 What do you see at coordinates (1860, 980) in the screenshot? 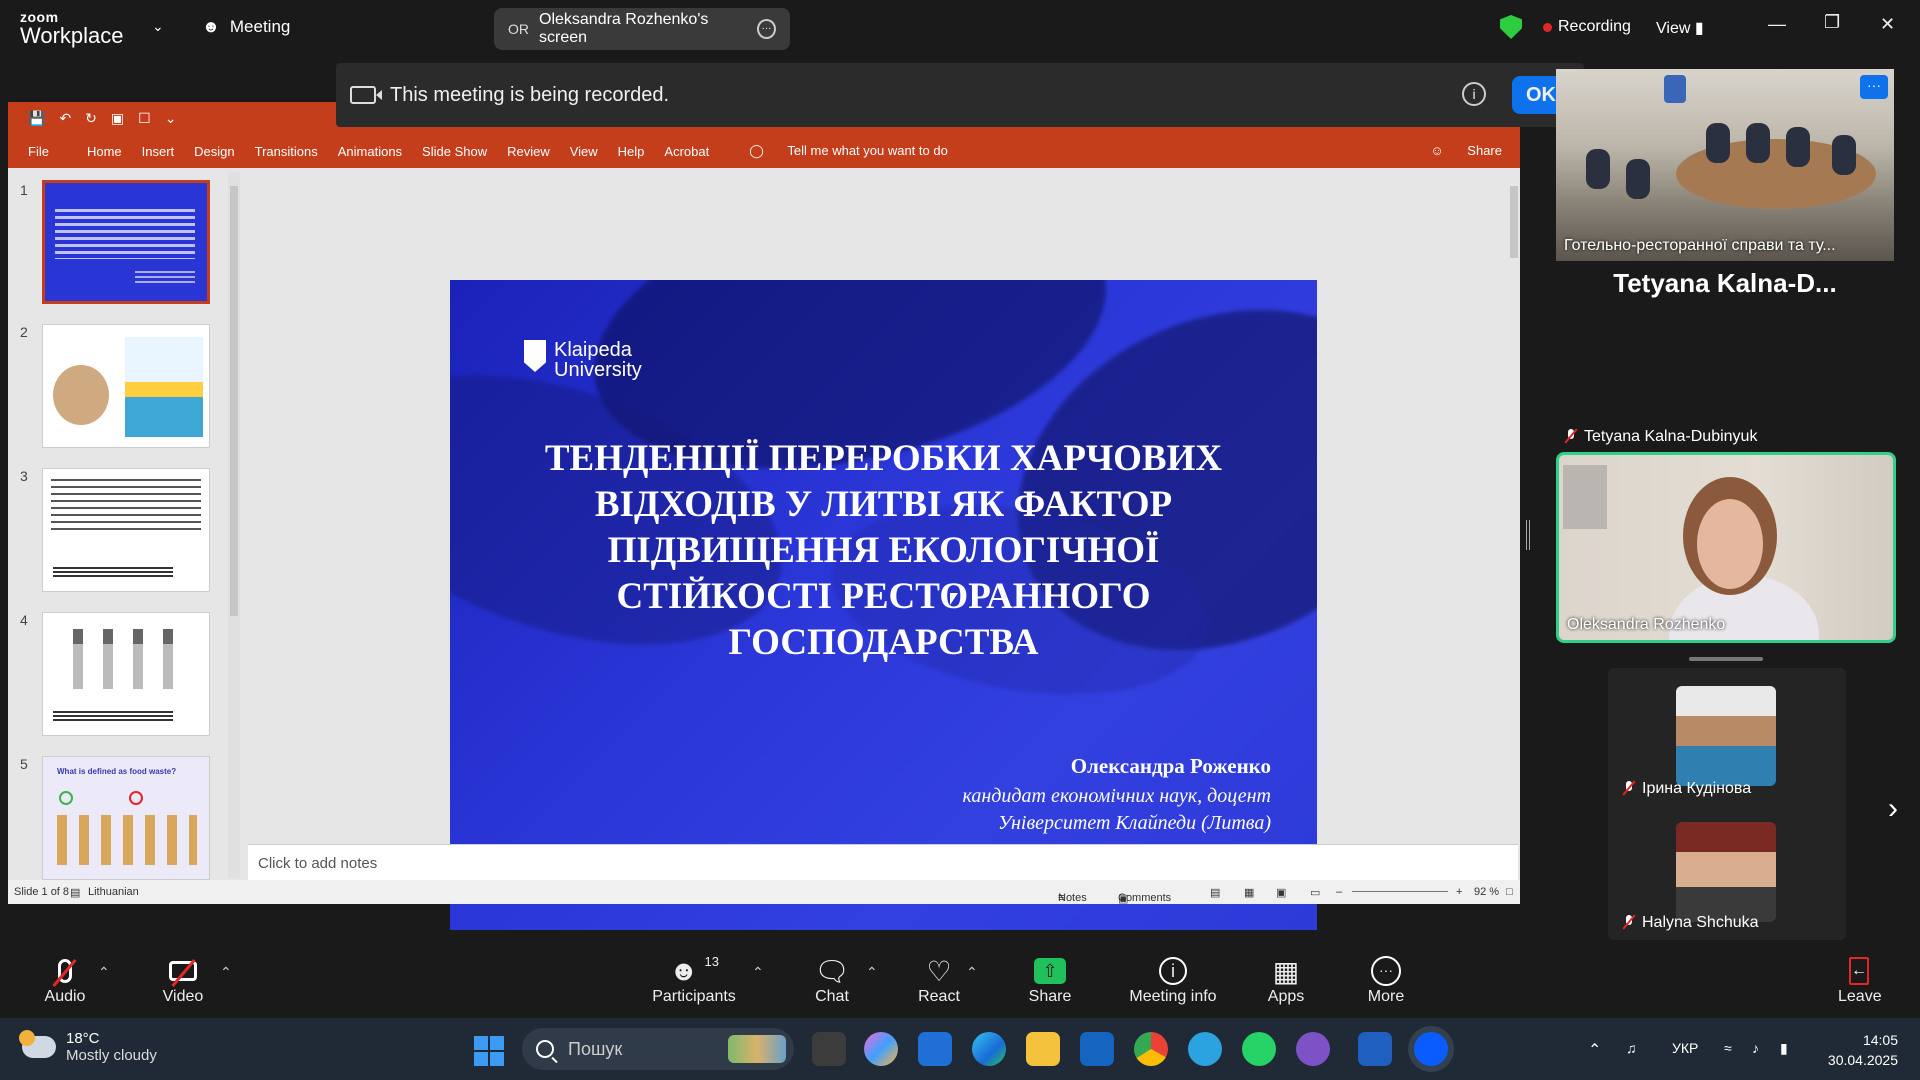
I see `leave-button: ← Leave` at bounding box center [1860, 980].